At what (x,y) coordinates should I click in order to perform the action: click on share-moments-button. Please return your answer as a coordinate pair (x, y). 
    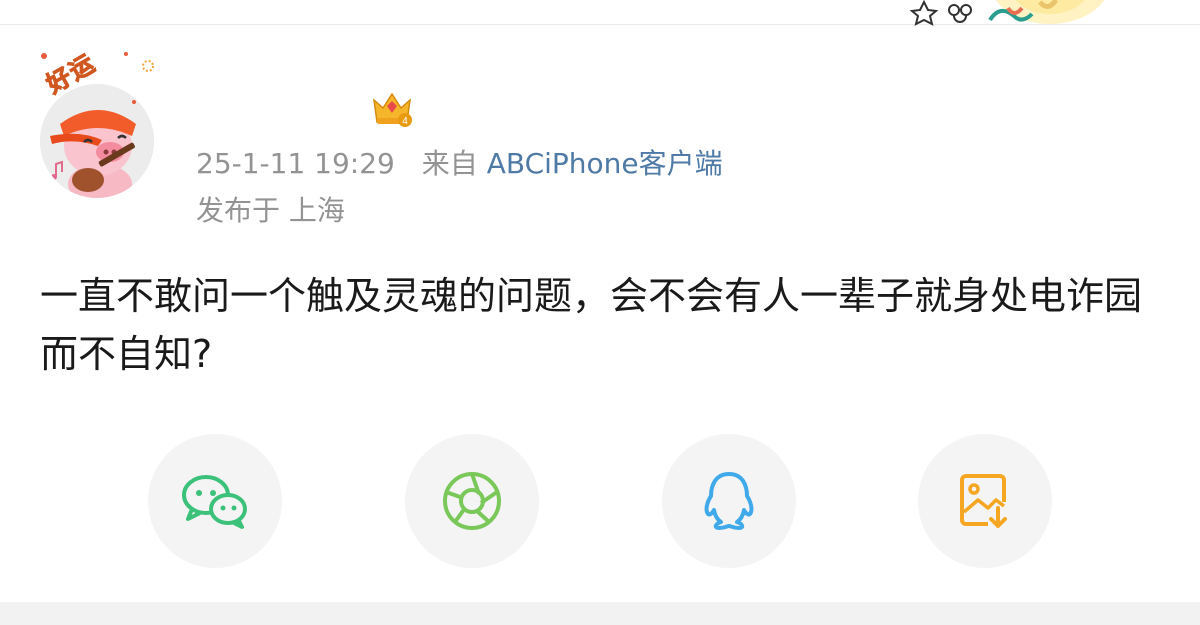
    Looking at the image, I should click on (472, 501).